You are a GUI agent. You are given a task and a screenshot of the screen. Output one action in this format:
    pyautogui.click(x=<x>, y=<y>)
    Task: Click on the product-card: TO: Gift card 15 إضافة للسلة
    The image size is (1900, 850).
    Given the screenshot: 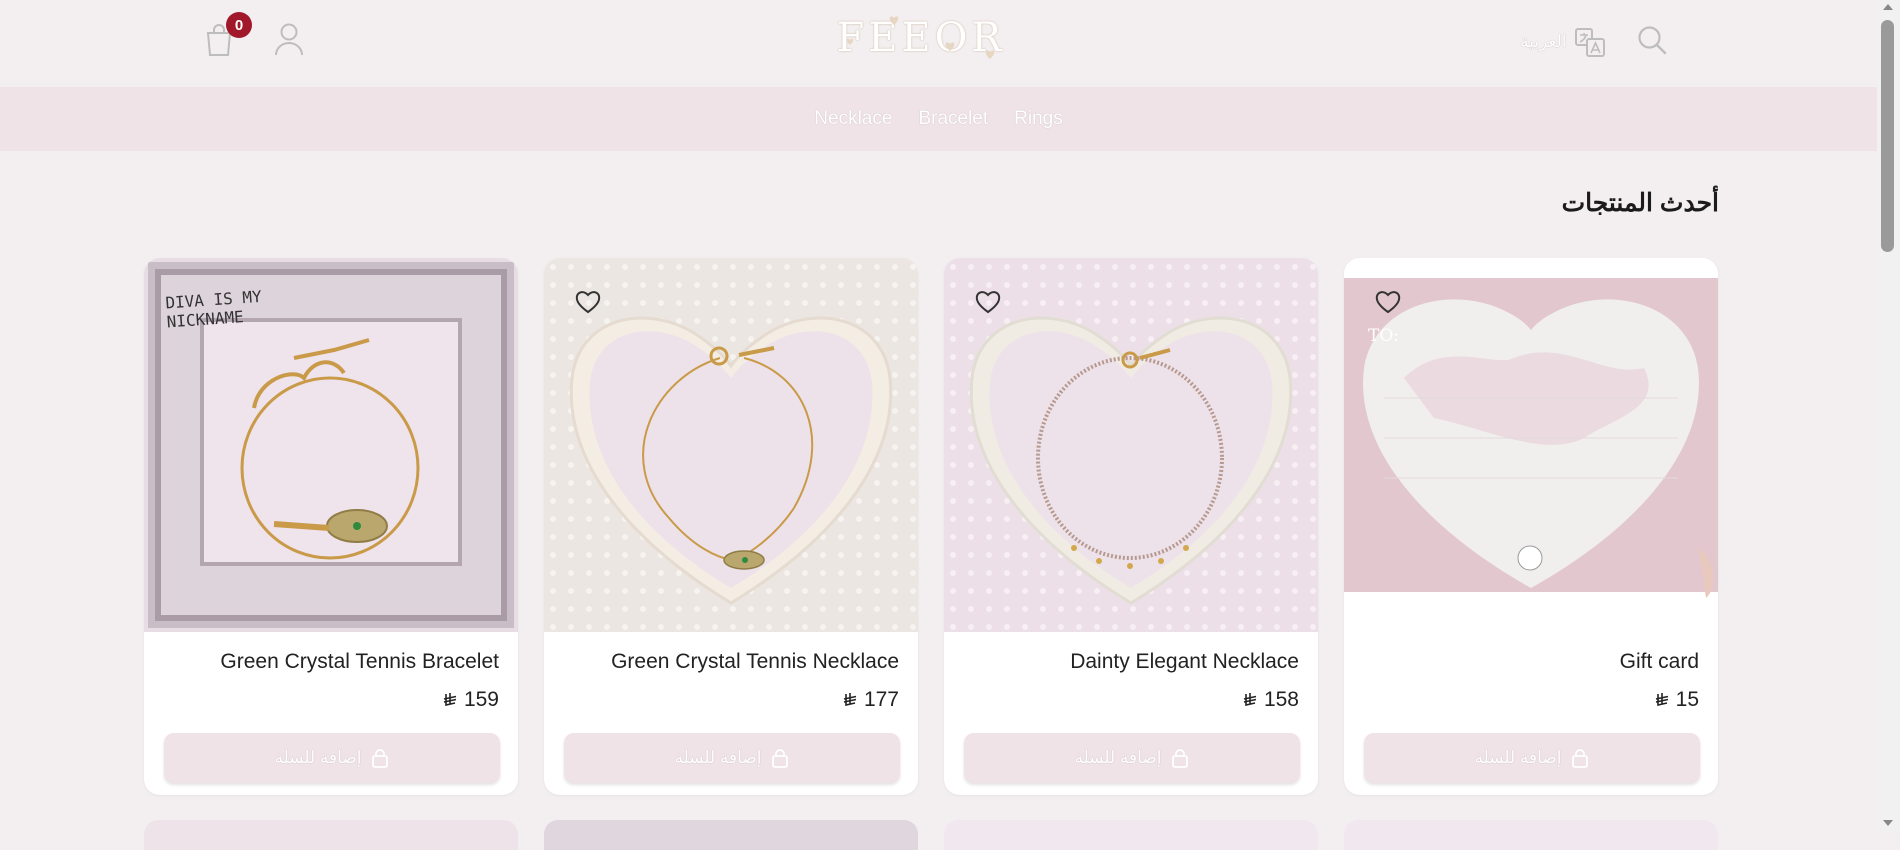 What is the action you would take?
    pyautogui.click(x=1531, y=526)
    